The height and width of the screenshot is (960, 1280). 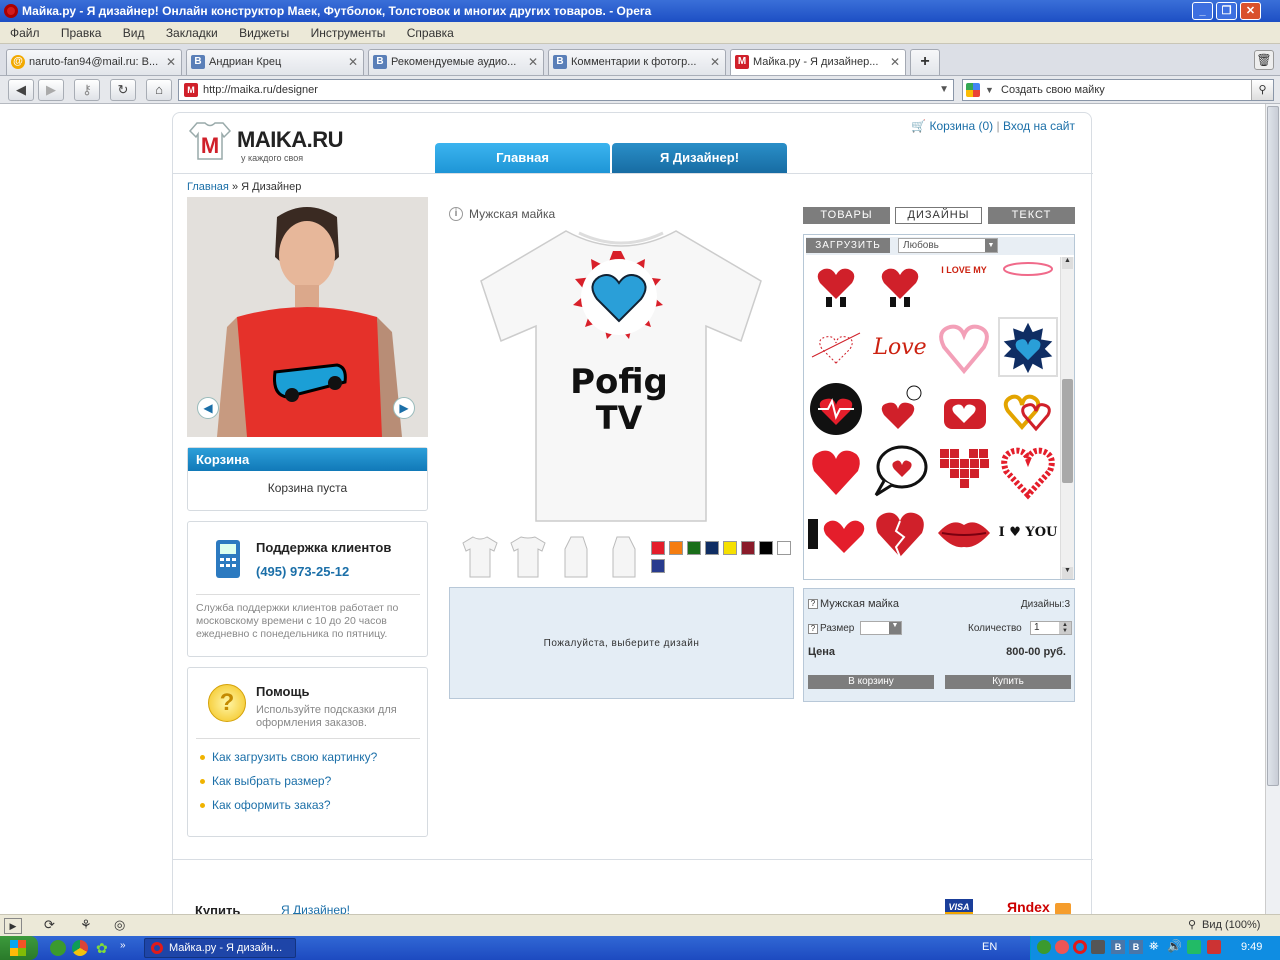 What do you see at coordinates (269, 146) in the screenshot?
I see `site-logo: M MAIKA.RU у каждого своя` at bounding box center [269, 146].